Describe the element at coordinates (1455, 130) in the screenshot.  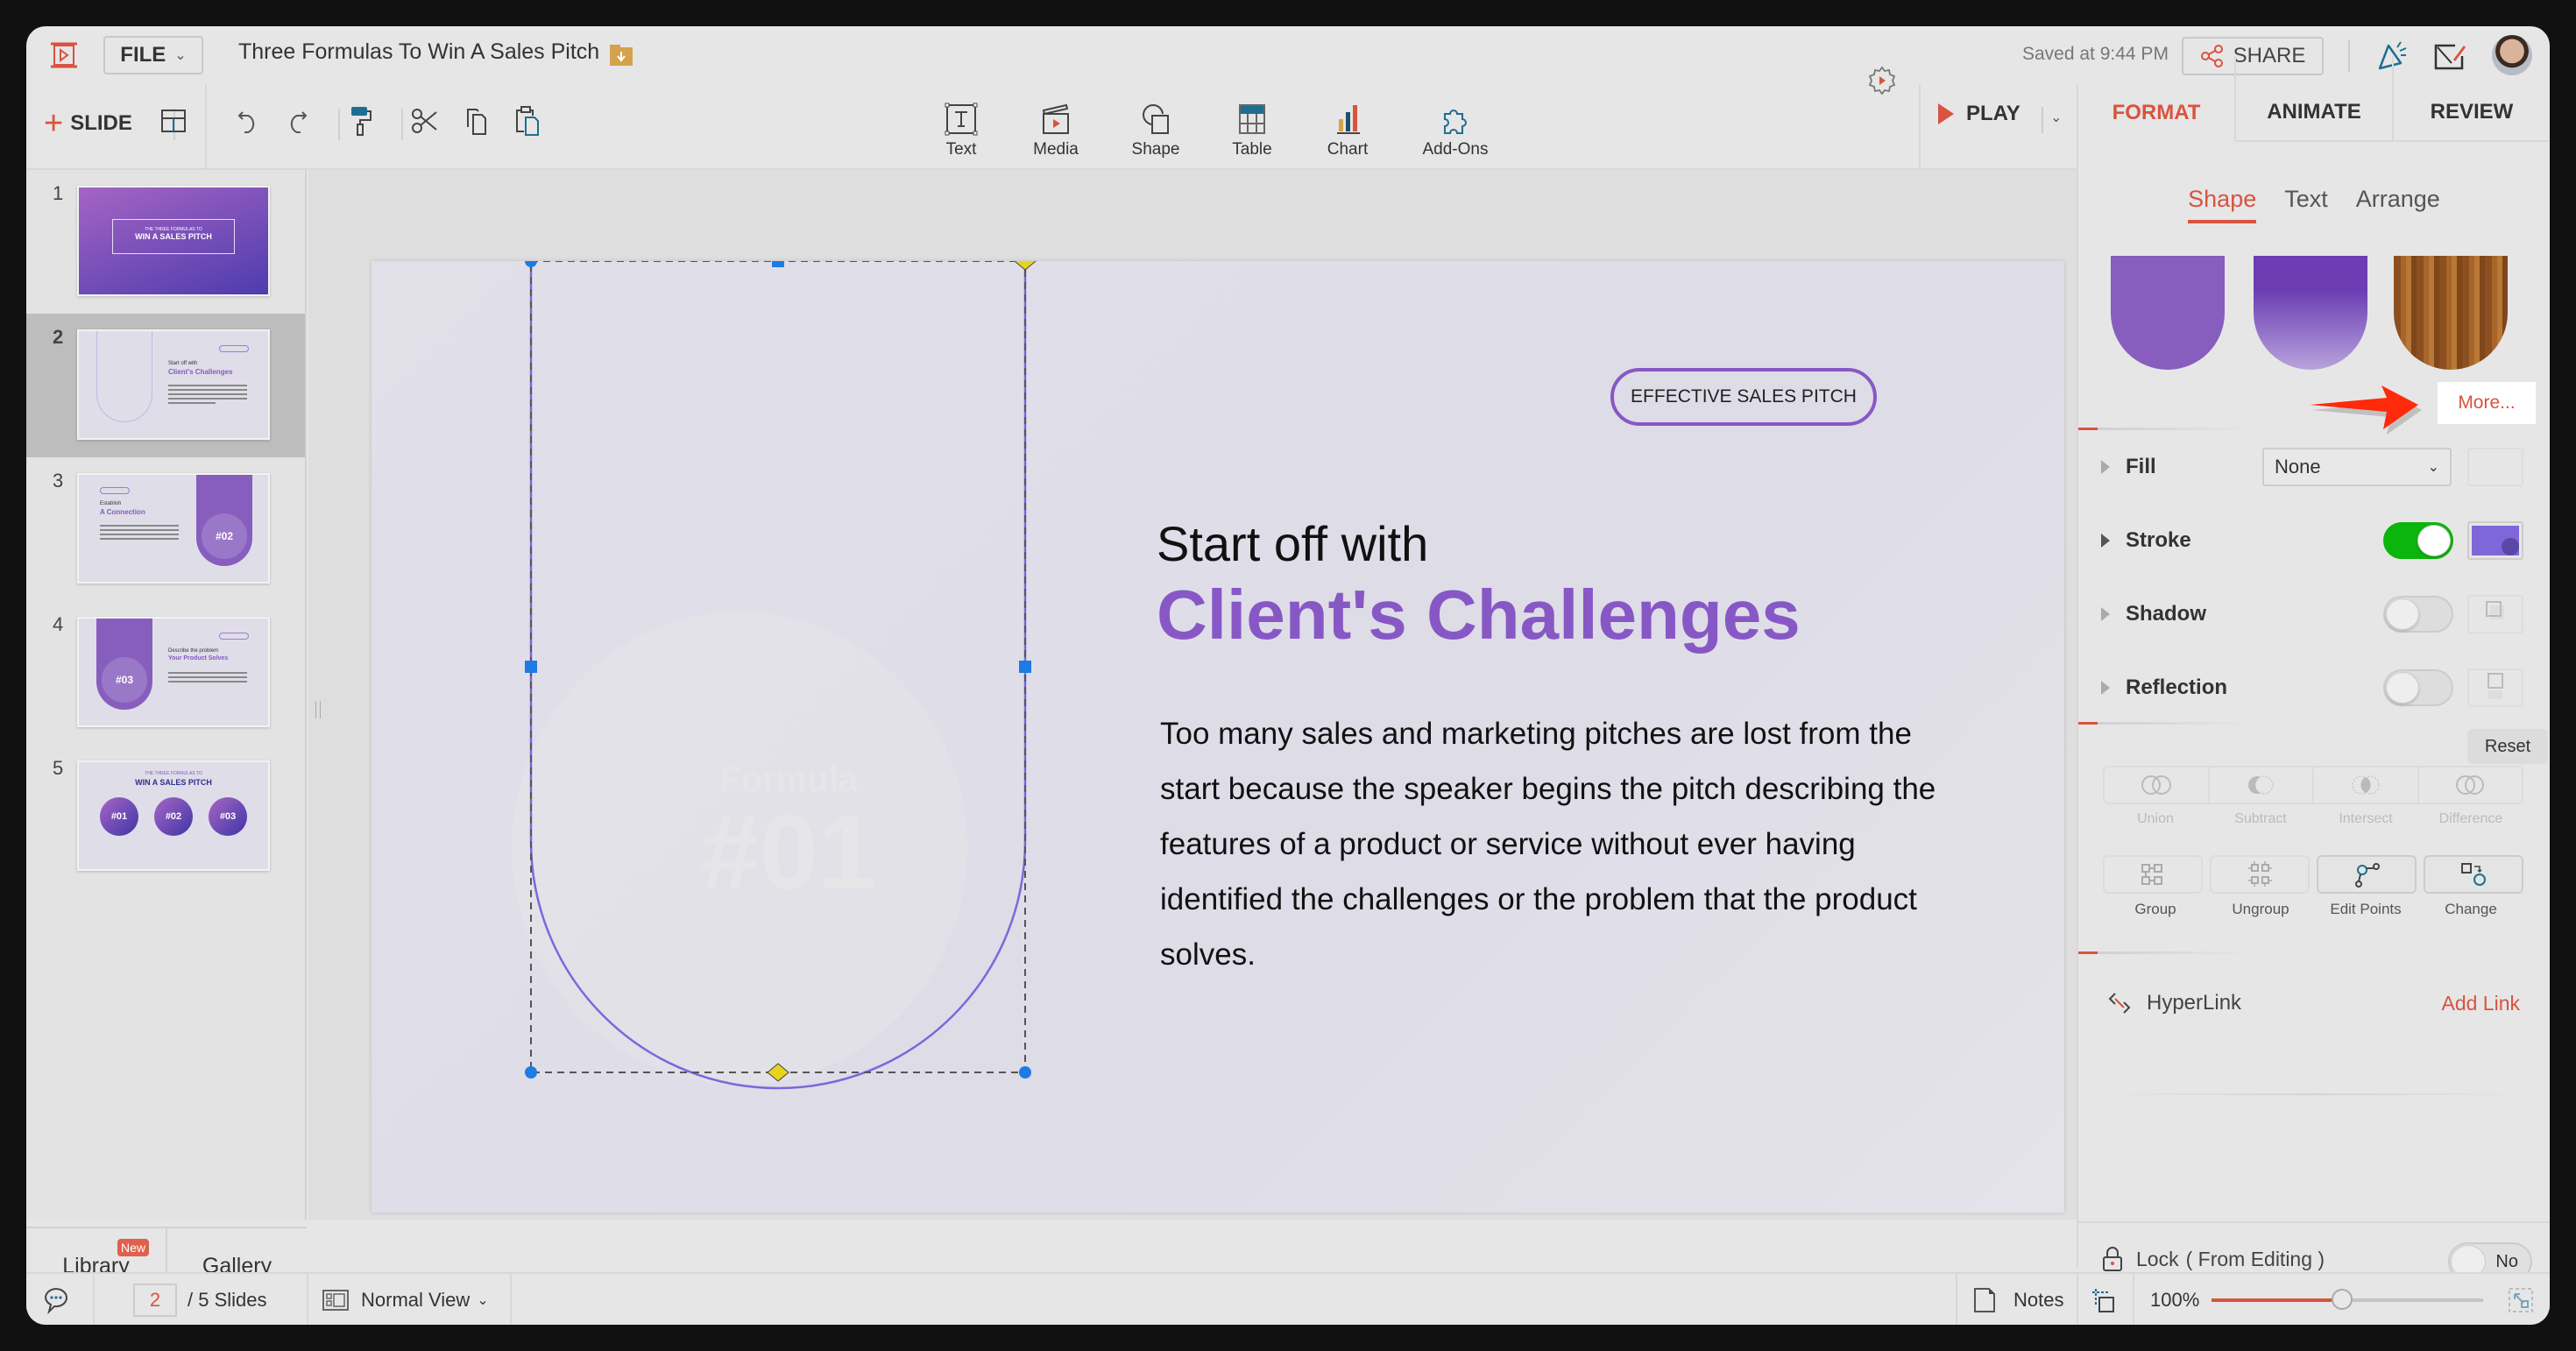
I see `insert-addons-button: Add-Ons` at that location.